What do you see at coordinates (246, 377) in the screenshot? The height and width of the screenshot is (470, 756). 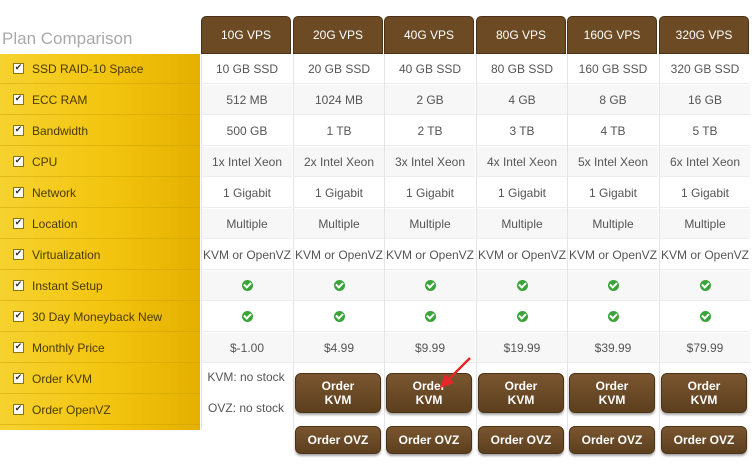 I see `kvm-stock-status: KVM: no stock` at bounding box center [246, 377].